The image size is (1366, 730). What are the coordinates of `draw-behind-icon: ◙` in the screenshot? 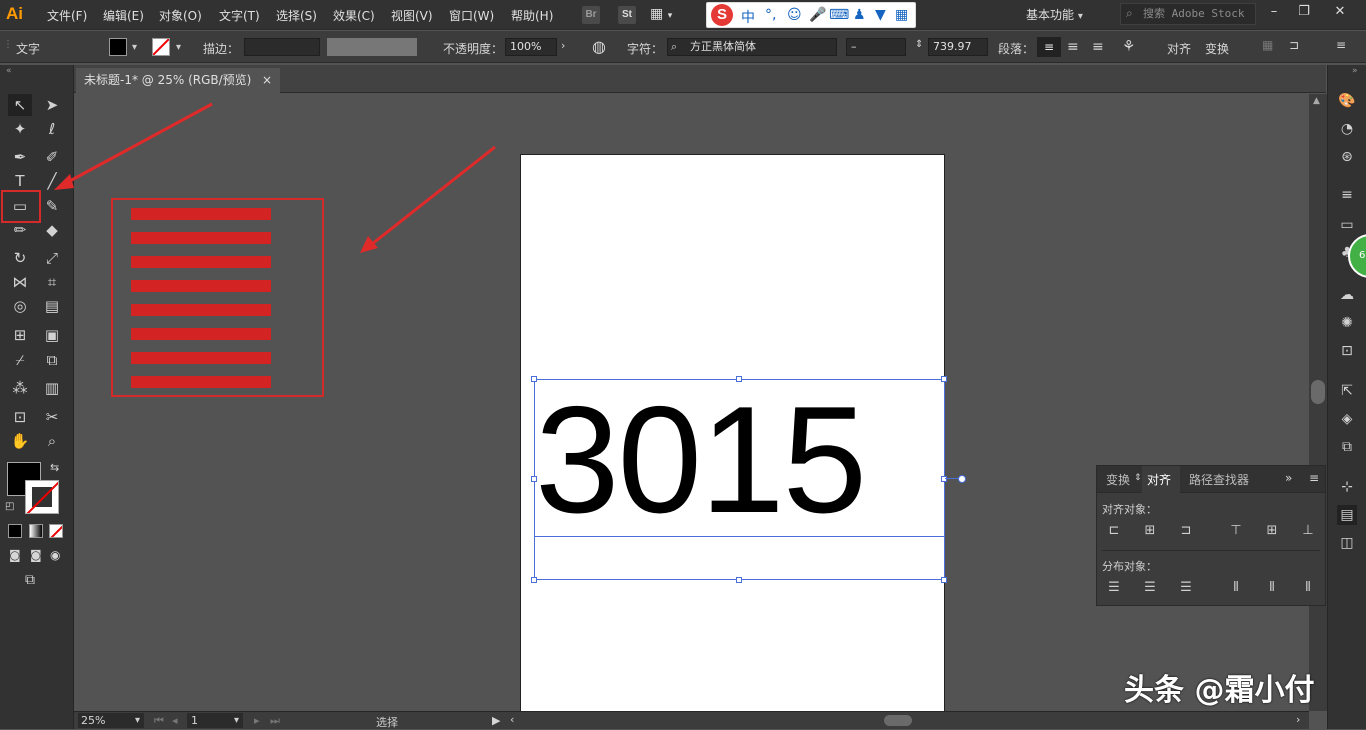 It's located at (36, 555).